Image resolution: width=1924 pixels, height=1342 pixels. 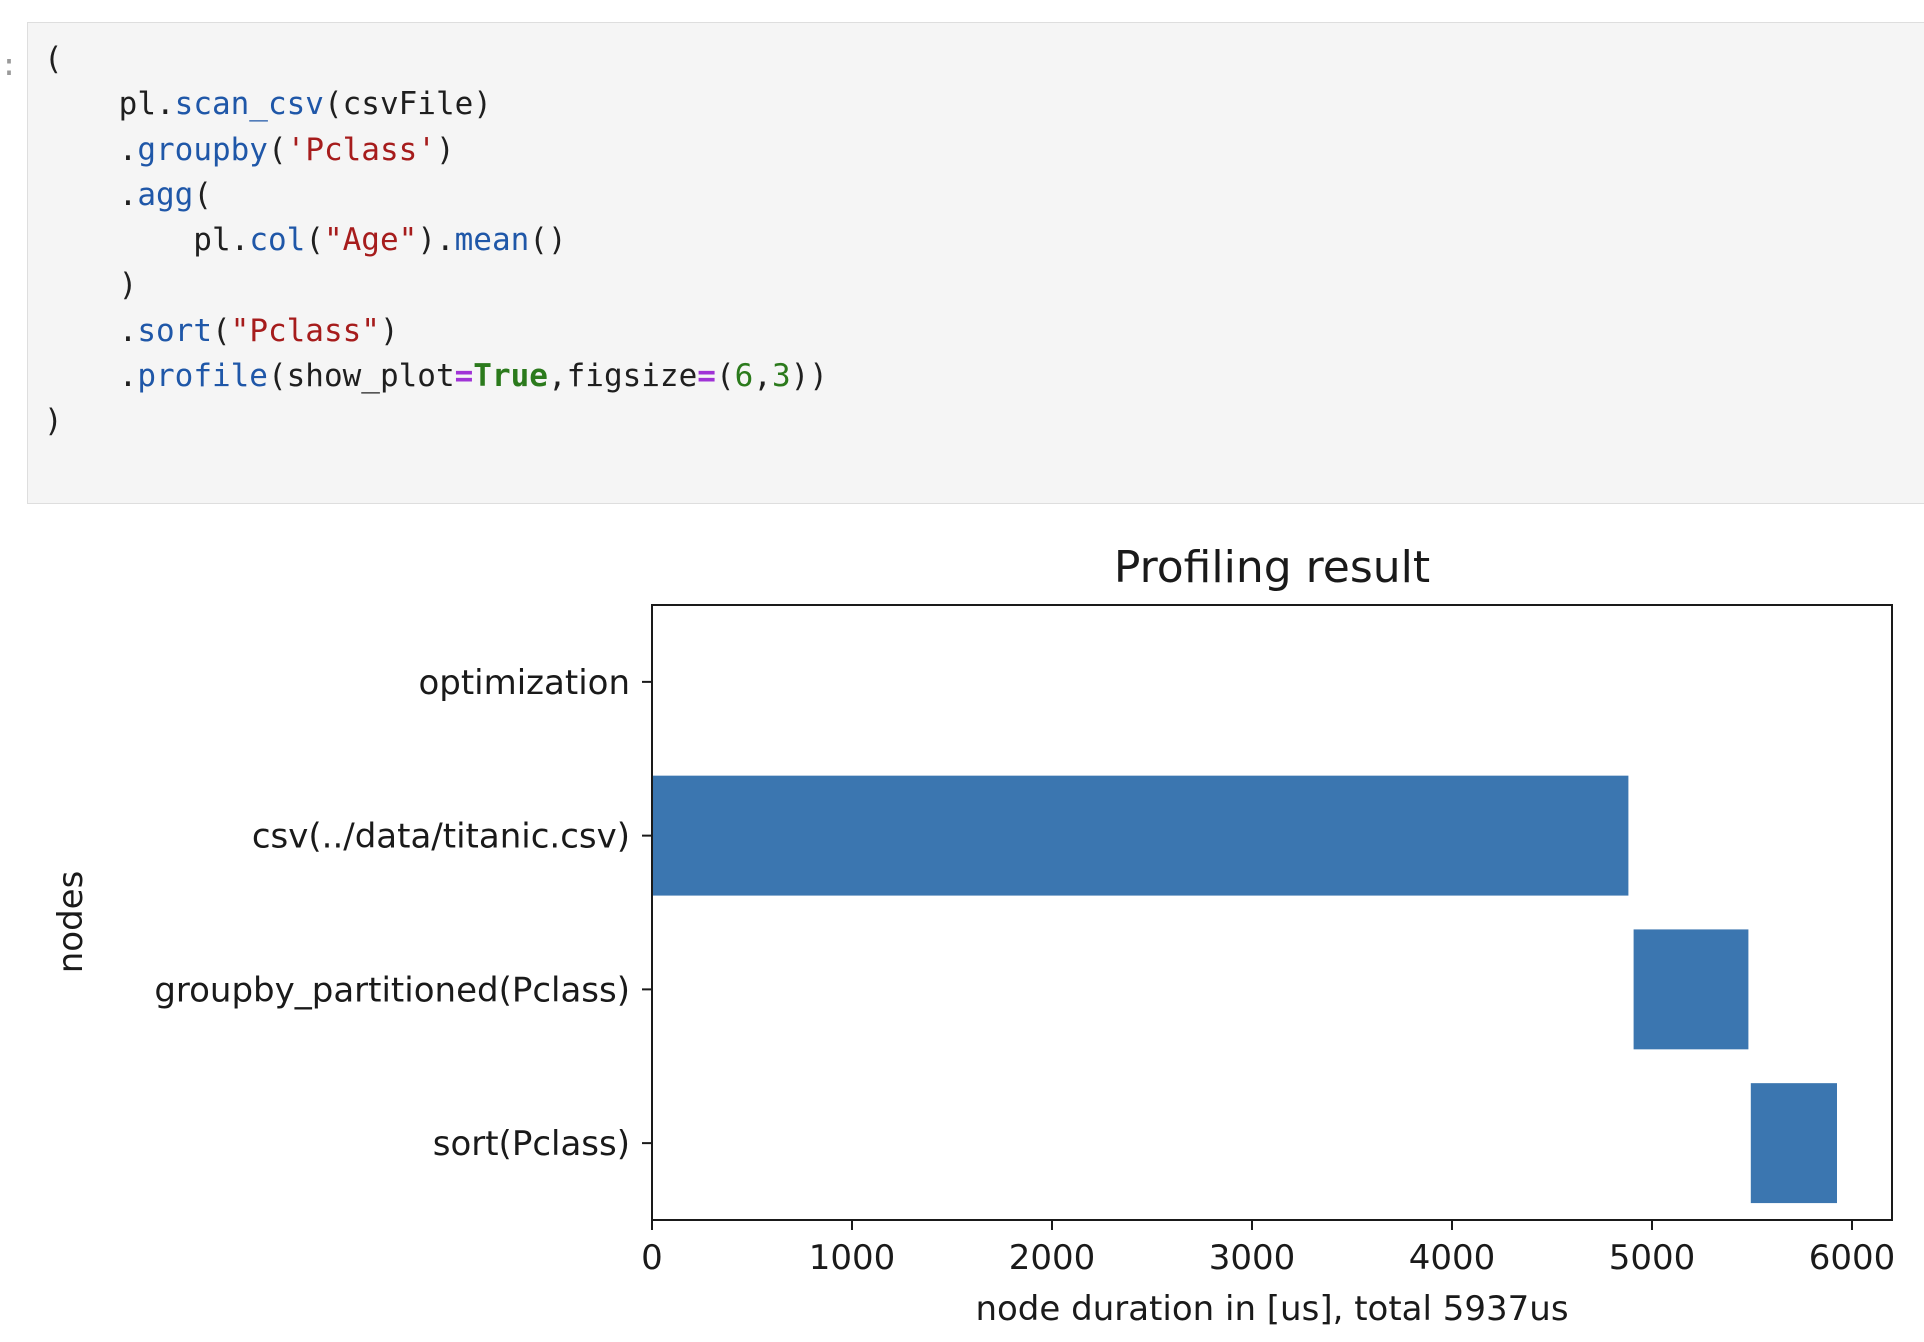 What do you see at coordinates (71, 922) in the screenshot?
I see `y-axis-label: nodes` at bounding box center [71, 922].